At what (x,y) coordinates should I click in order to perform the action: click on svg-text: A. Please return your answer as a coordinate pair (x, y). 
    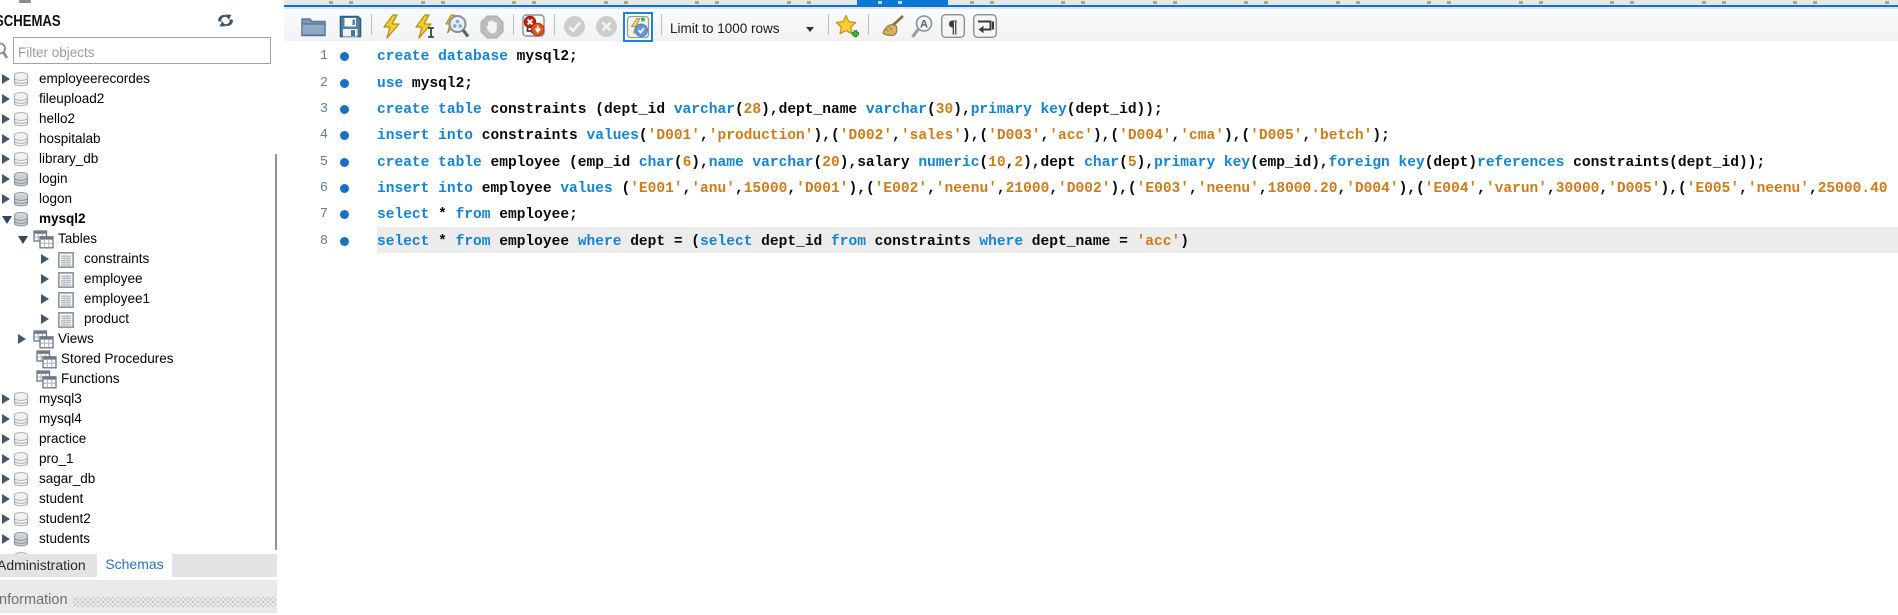
    Looking at the image, I should click on (924, 25).